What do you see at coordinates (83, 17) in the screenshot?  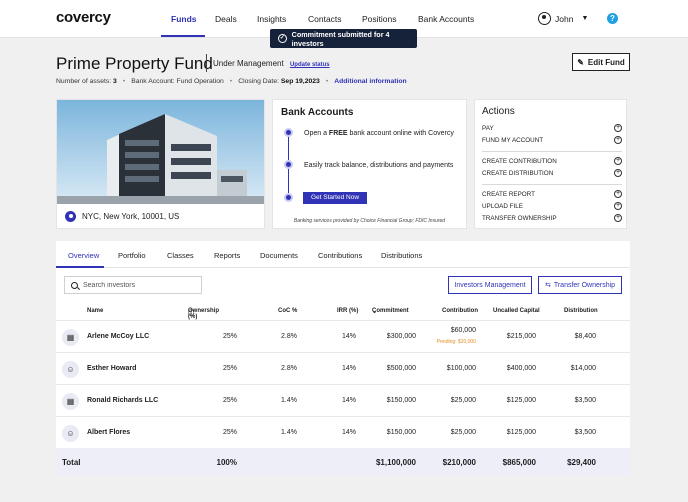 I see `covercy-logo: covercy` at bounding box center [83, 17].